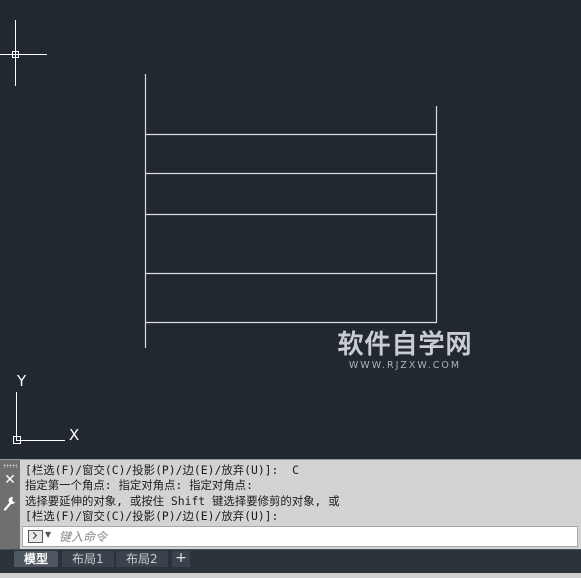 The height and width of the screenshot is (578, 581). Describe the element at coordinates (21, 381) in the screenshot. I see `ucs-y-label: Y` at that location.